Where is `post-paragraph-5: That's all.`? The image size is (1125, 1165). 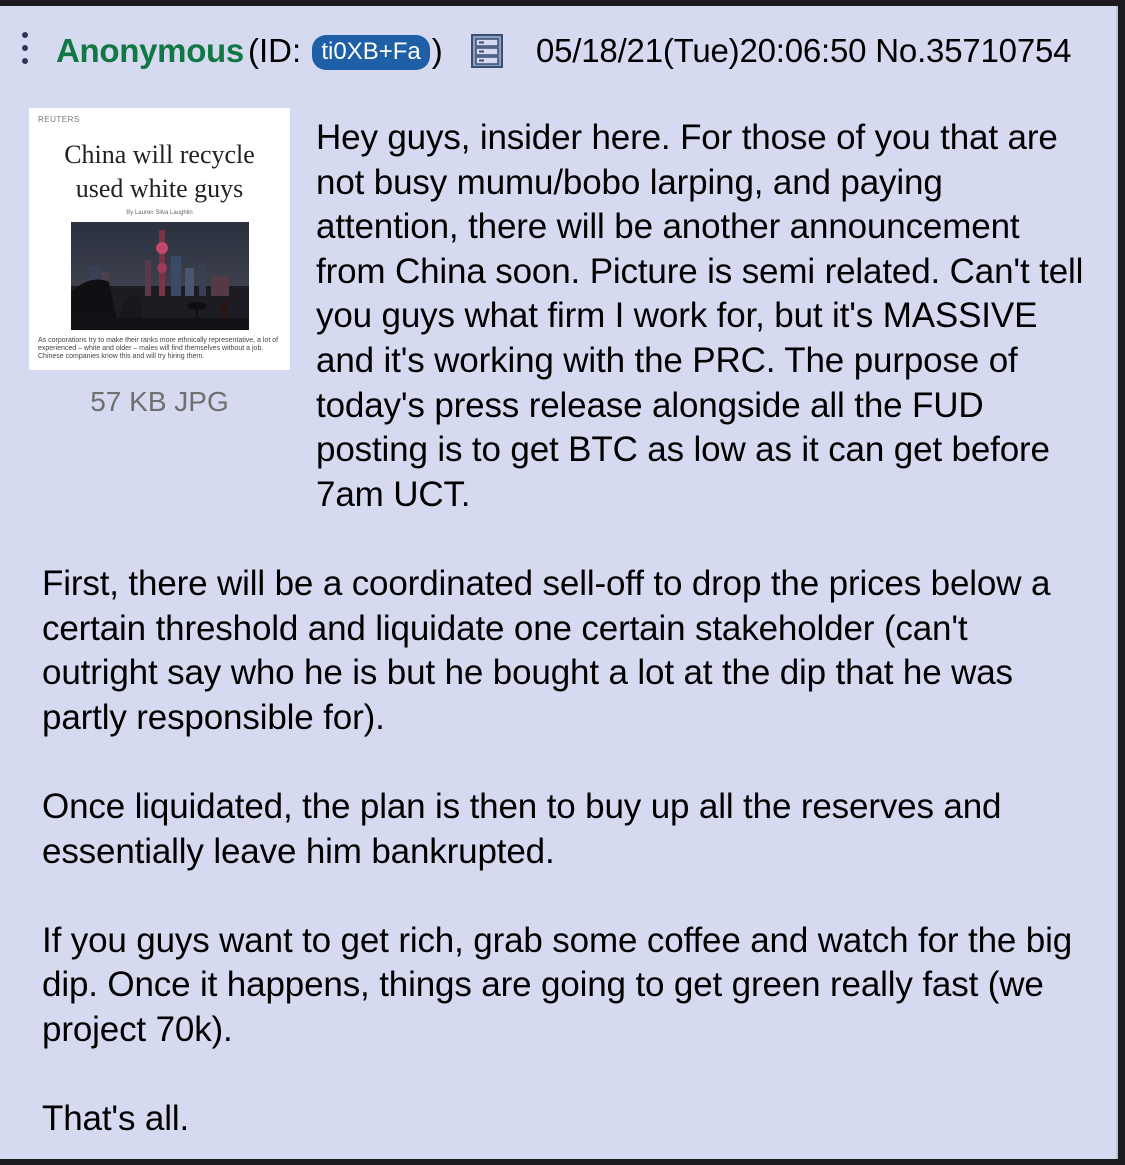 post-paragraph-5: That's all. is located at coordinates (116, 1119).